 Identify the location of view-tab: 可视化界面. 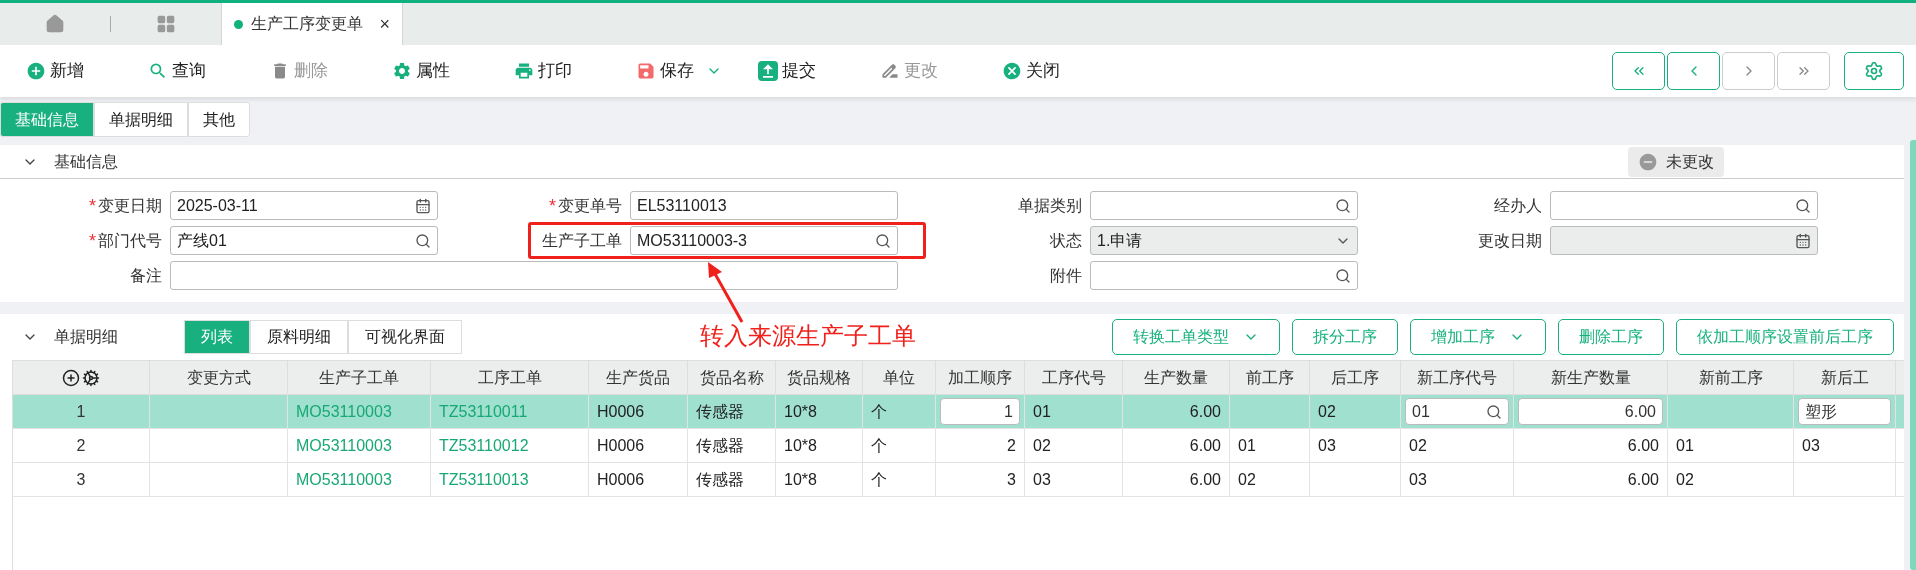
(405, 337).